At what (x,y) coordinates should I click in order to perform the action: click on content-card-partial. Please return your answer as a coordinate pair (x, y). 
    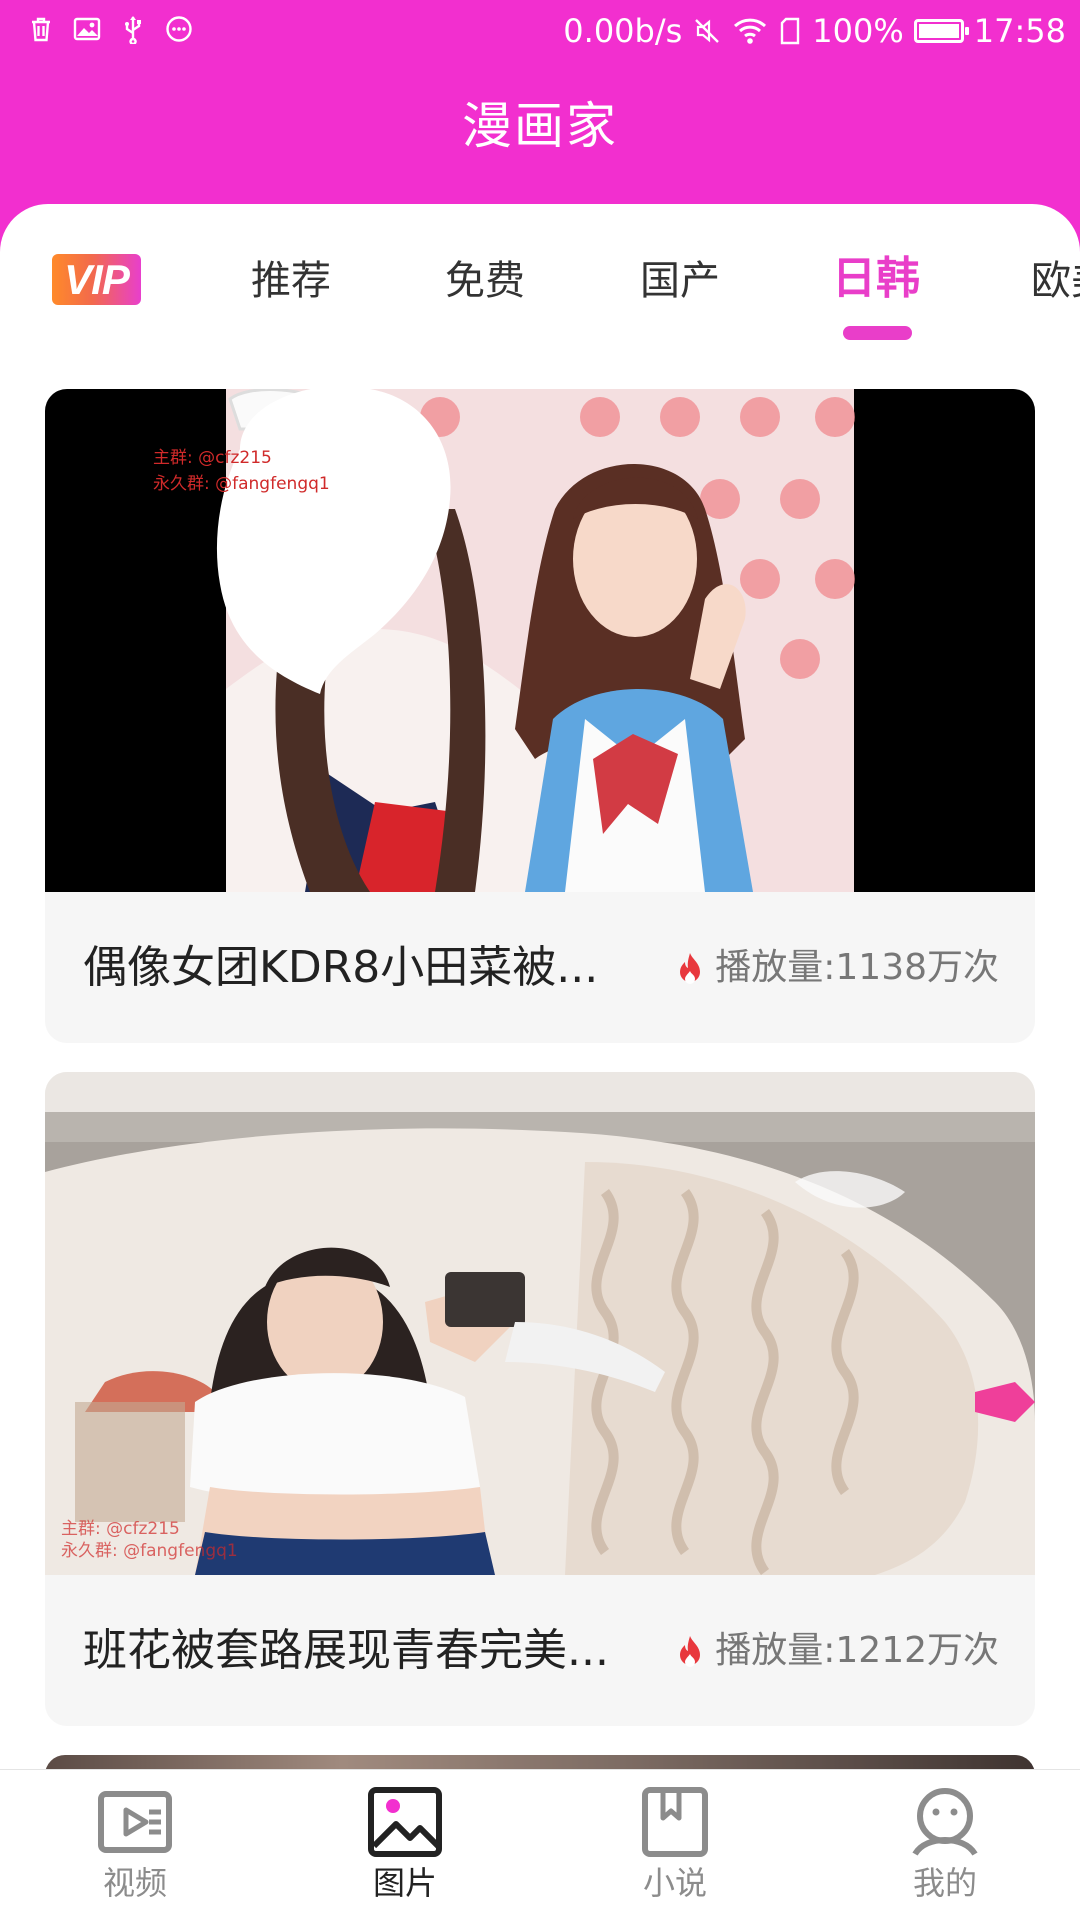
    Looking at the image, I should click on (540, 1762).